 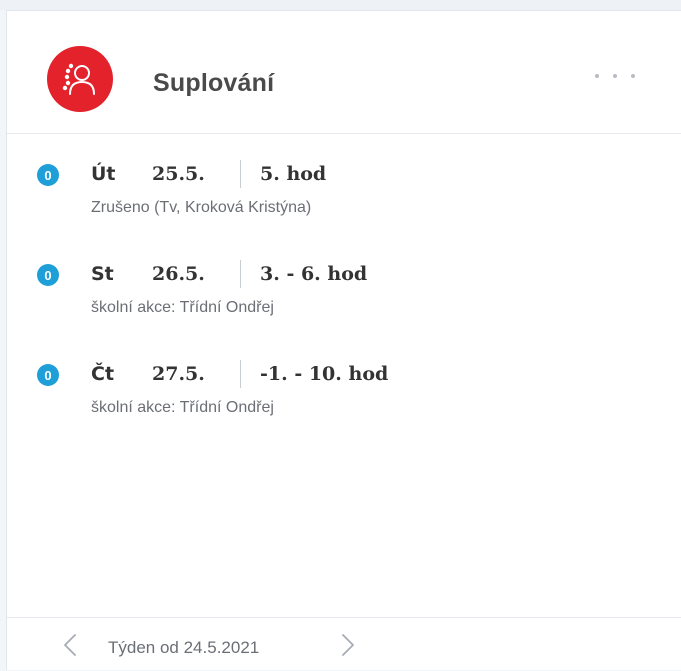 What do you see at coordinates (103, 174) in the screenshot?
I see `day-label: Út` at bounding box center [103, 174].